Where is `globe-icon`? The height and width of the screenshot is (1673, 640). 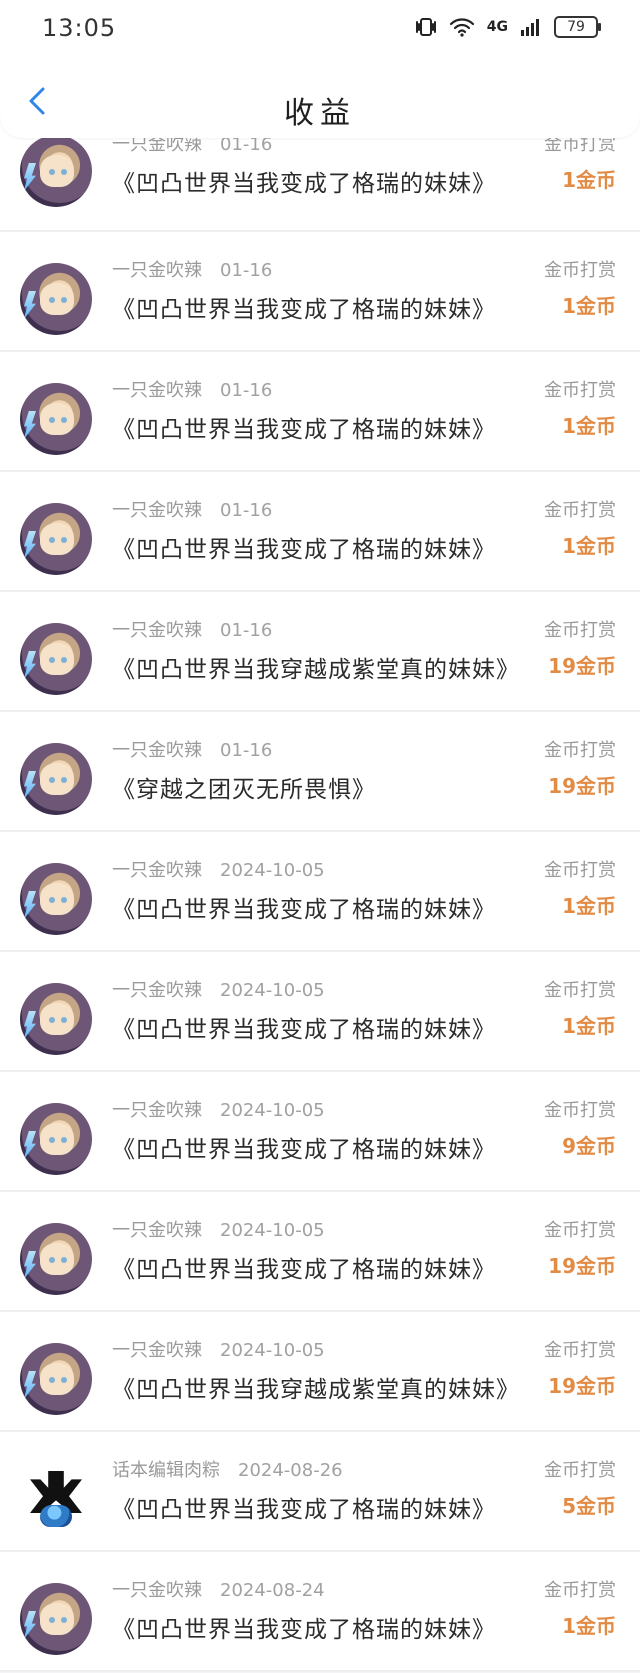
globe-icon is located at coordinates (56, 1516).